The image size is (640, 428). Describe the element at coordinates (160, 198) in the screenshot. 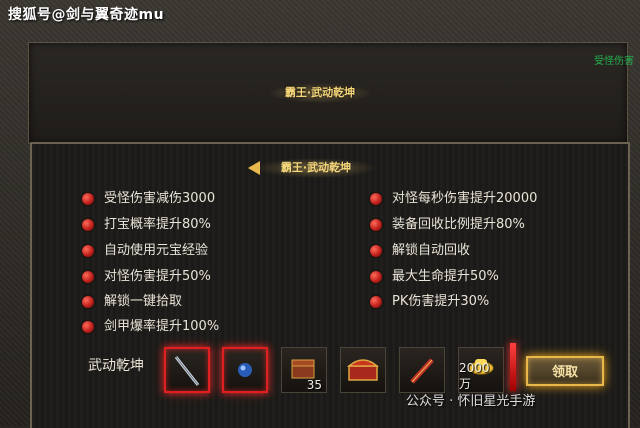

I see `feature-text: 受怪伤害减伤3000` at that location.